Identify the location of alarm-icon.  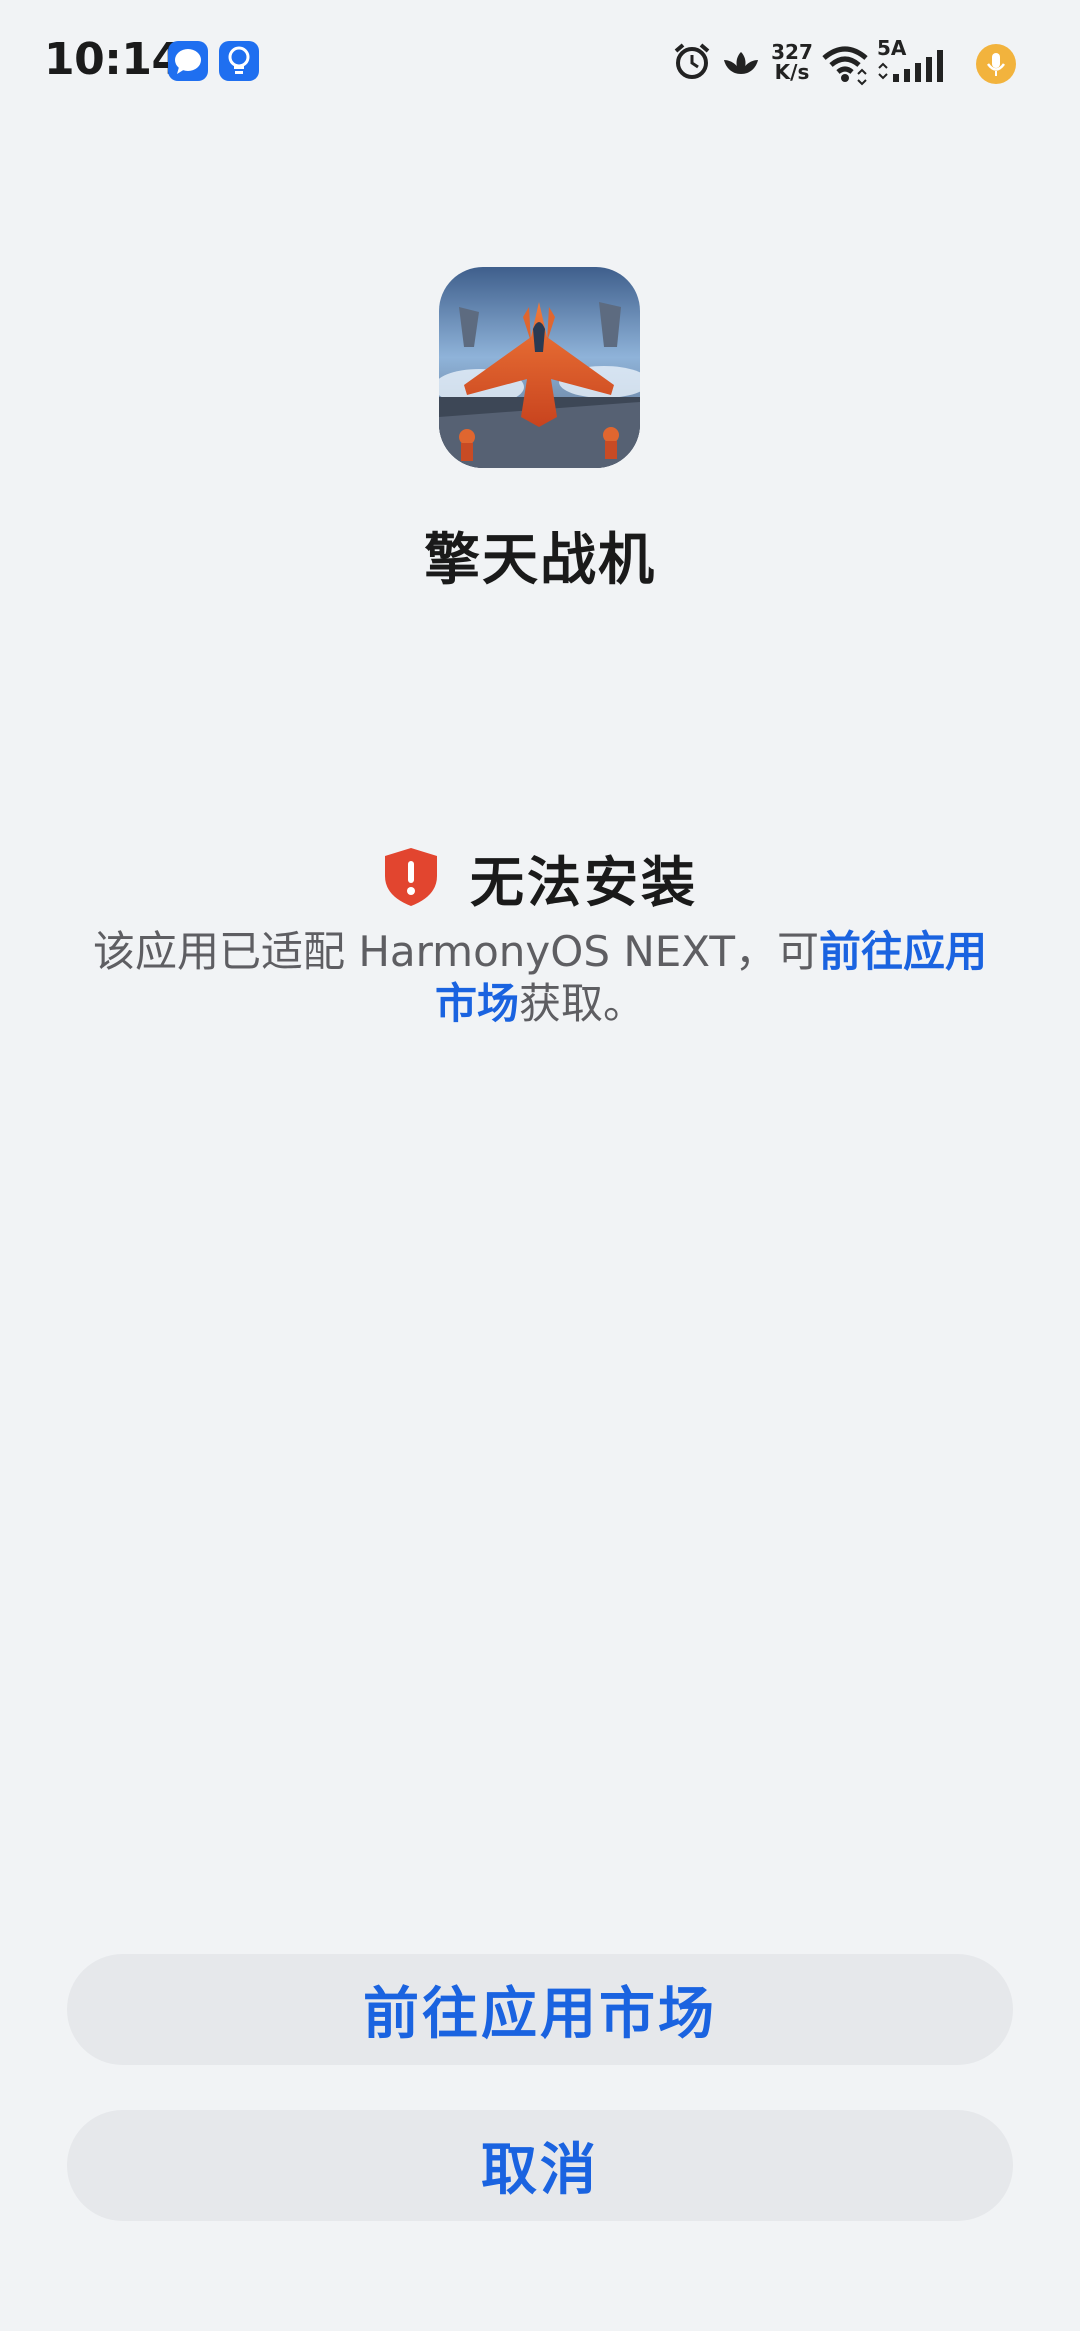
(692, 63).